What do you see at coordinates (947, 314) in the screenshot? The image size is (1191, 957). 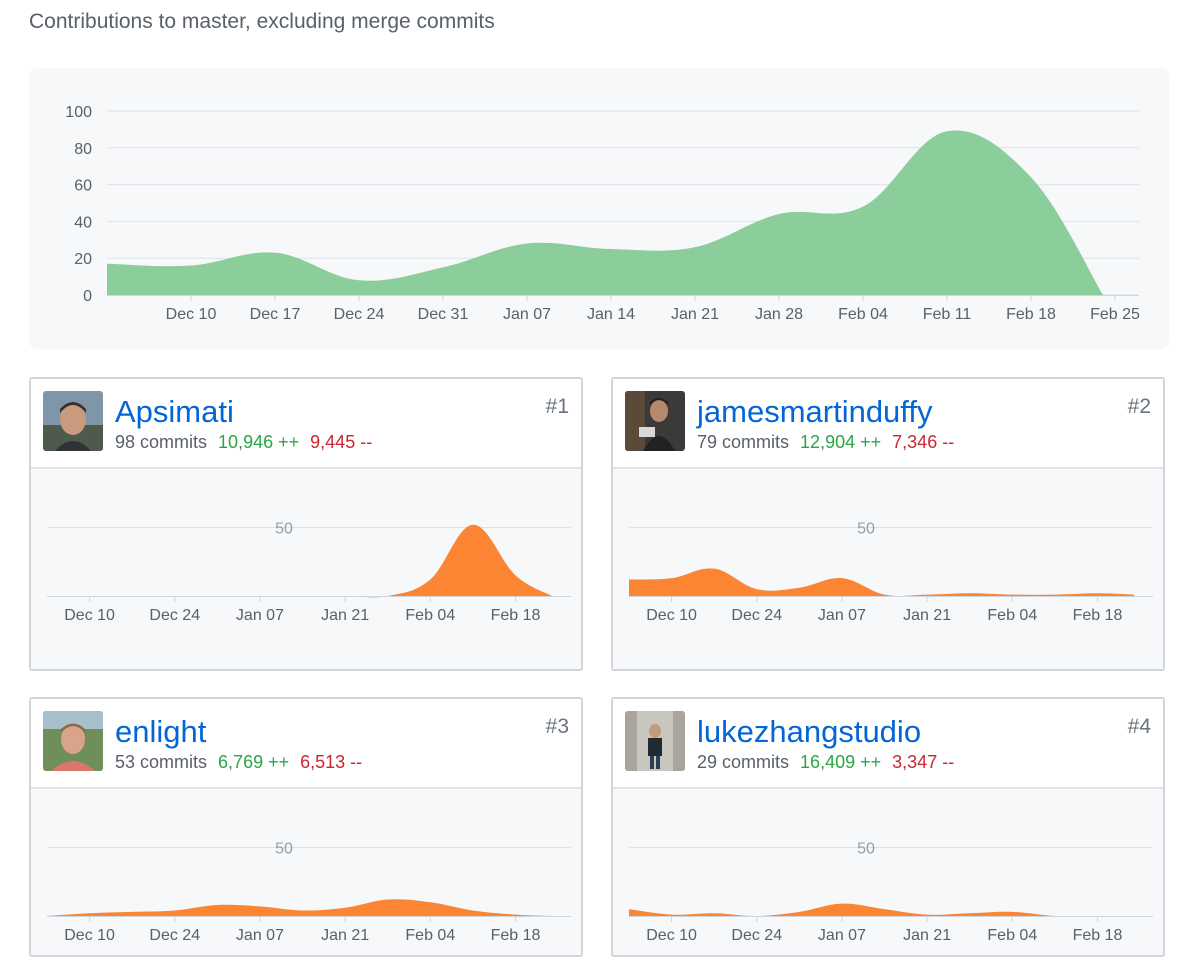 I see `x-tick-label: Feb 11` at bounding box center [947, 314].